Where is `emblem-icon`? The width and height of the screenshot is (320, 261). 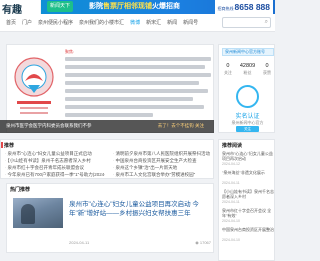
emblem-icon is located at coordinates (34, 85).